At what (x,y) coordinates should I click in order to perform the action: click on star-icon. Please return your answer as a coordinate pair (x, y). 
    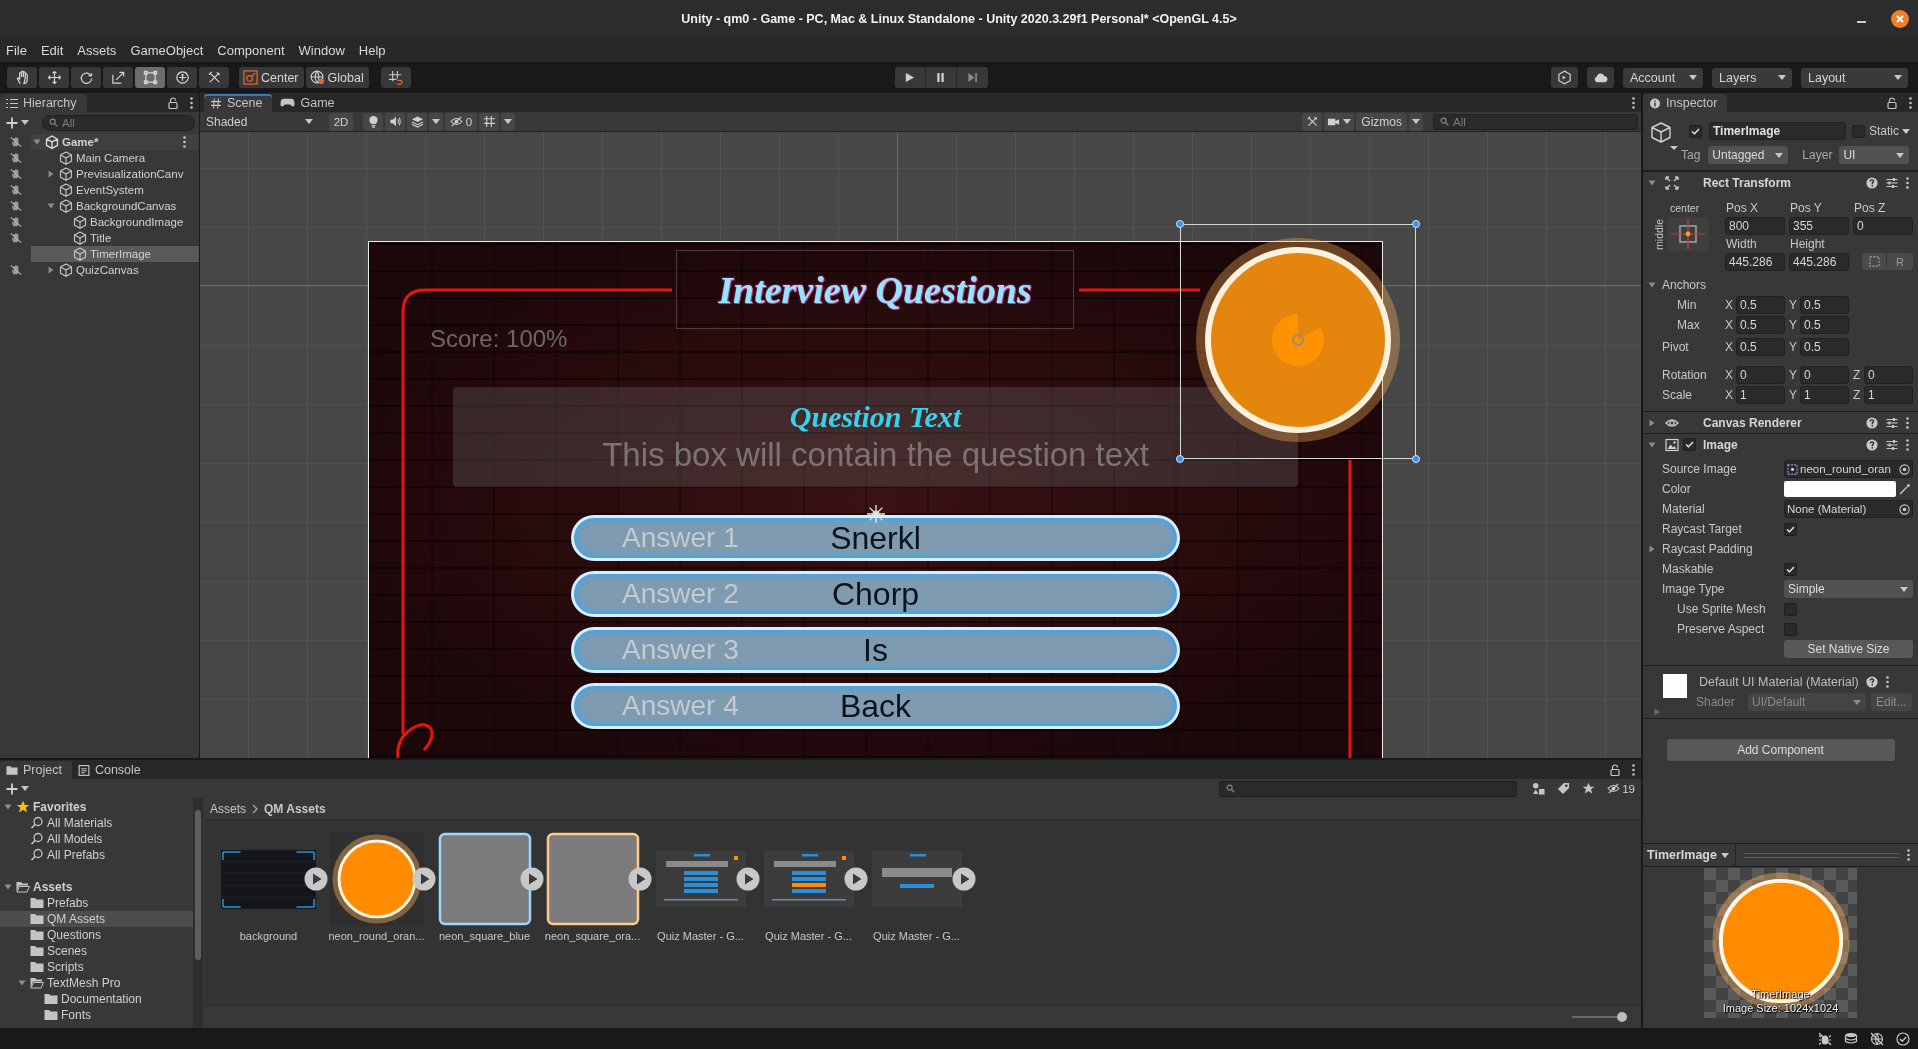
    Looking at the image, I should click on (1589, 788).